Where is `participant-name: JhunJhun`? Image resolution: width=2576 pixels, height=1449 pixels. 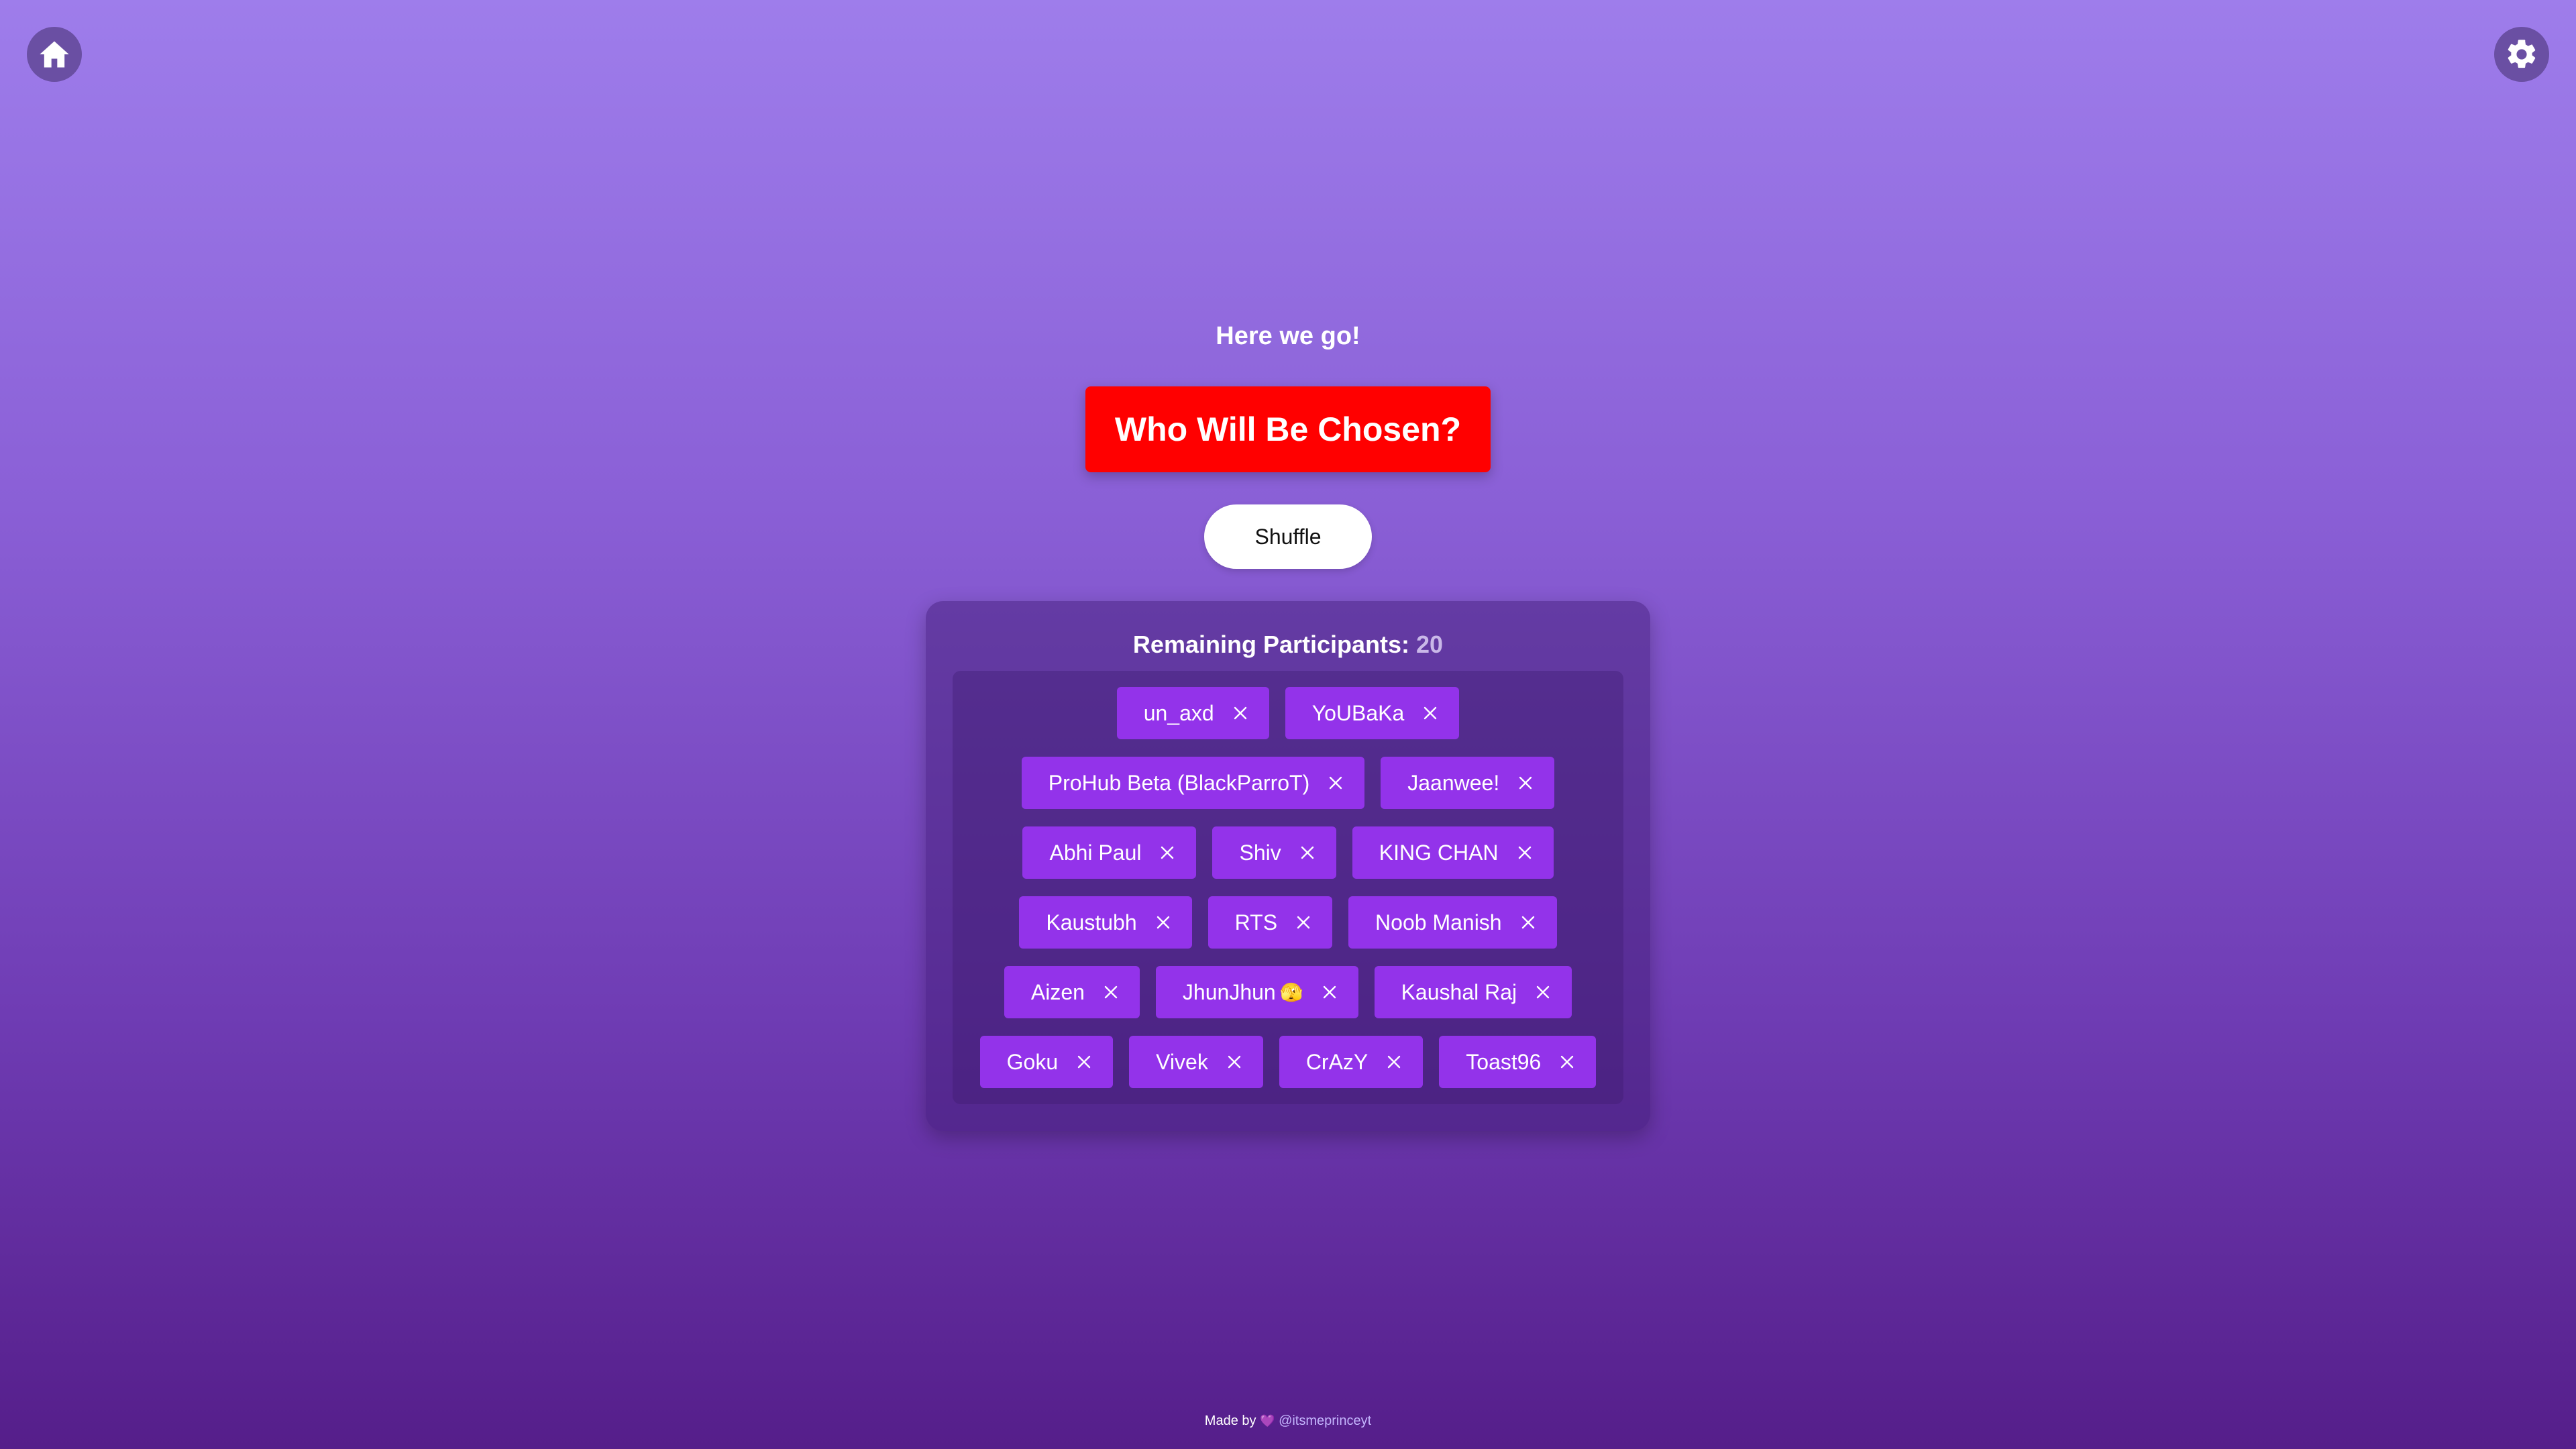 participant-name: JhunJhun is located at coordinates (1229, 991).